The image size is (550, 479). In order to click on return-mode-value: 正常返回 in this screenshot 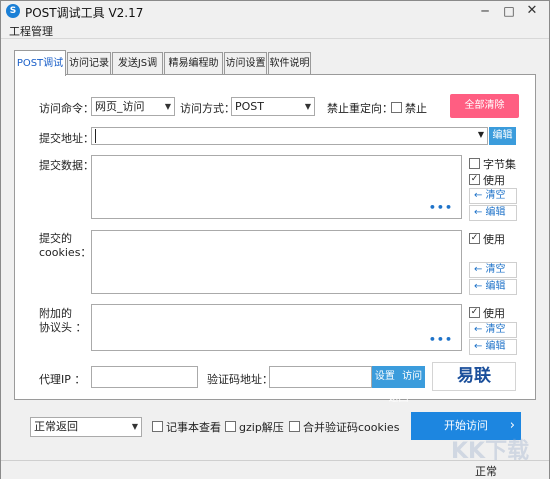, I will do `click(56, 426)`.